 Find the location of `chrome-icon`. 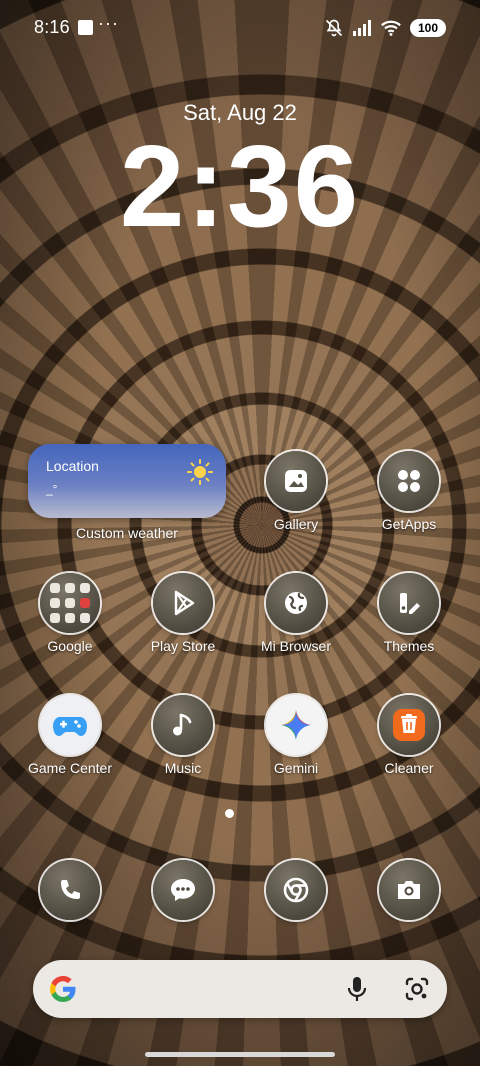

chrome-icon is located at coordinates (296, 890).